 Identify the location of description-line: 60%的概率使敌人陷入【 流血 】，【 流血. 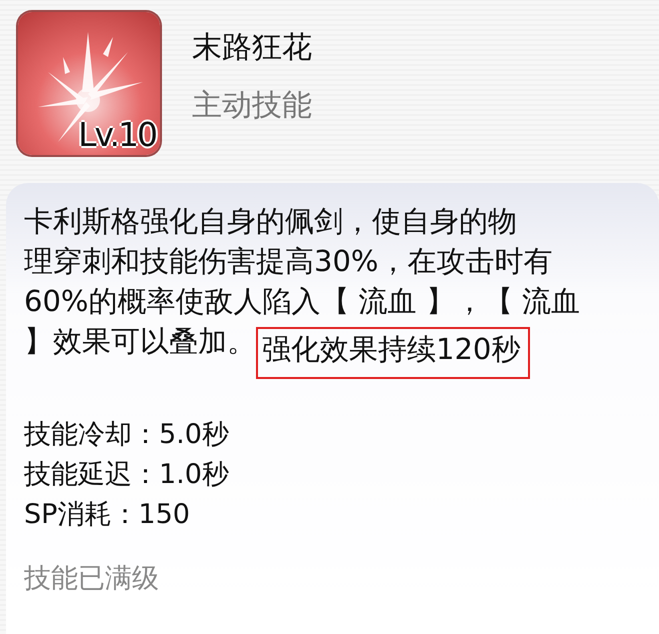
(302, 301).